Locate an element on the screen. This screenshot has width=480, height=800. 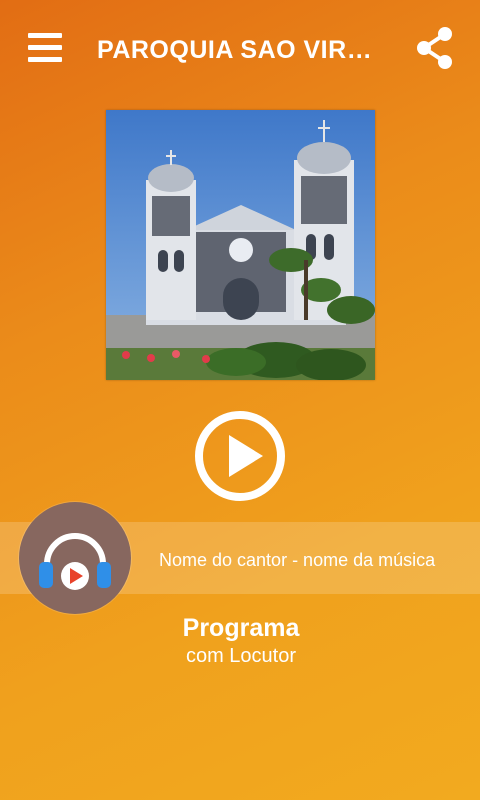
play-button is located at coordinates (240, 456).